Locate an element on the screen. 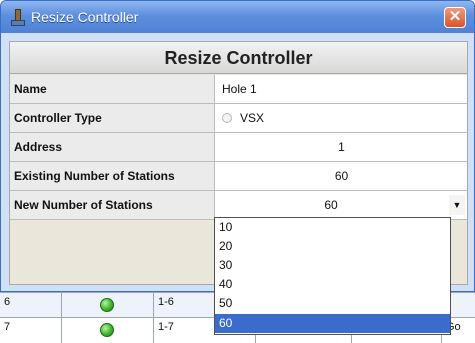 The image size is (475, 343). row-id-cell: 7 is located at coordinates (31, 330).